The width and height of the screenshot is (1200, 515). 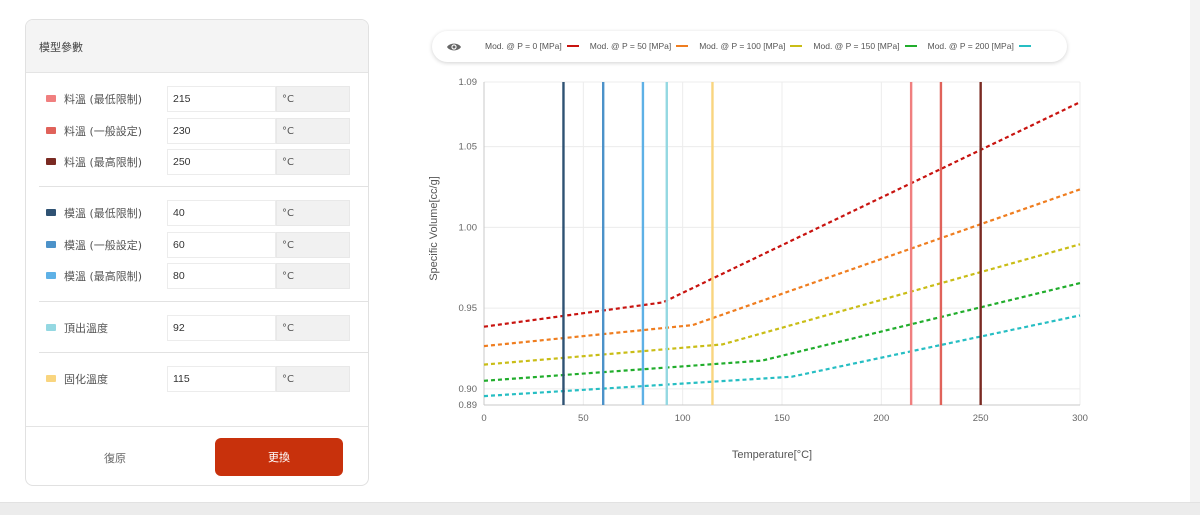 What do you see at coordinates (468, 227) in the screenshot?
I see `y-tick-label: 1.00` at bounding box center [468, 227].